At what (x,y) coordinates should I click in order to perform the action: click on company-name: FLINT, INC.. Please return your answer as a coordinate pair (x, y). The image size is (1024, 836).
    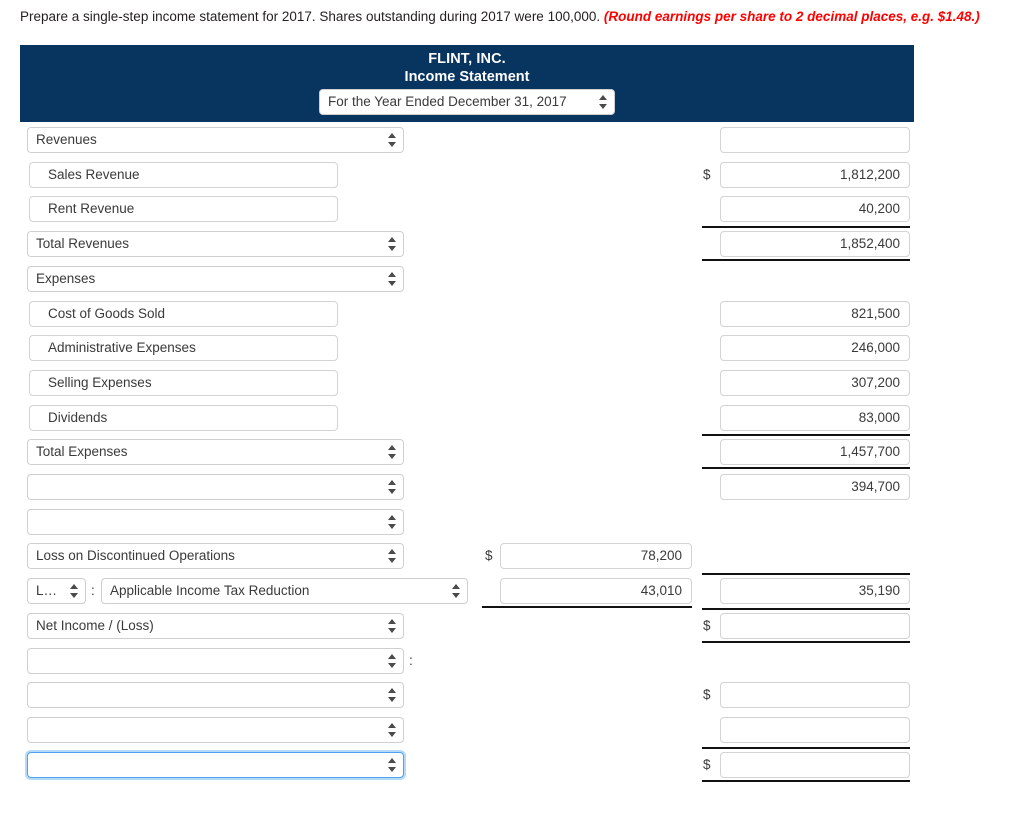
    Looking at the image, I should click on (467, 59).